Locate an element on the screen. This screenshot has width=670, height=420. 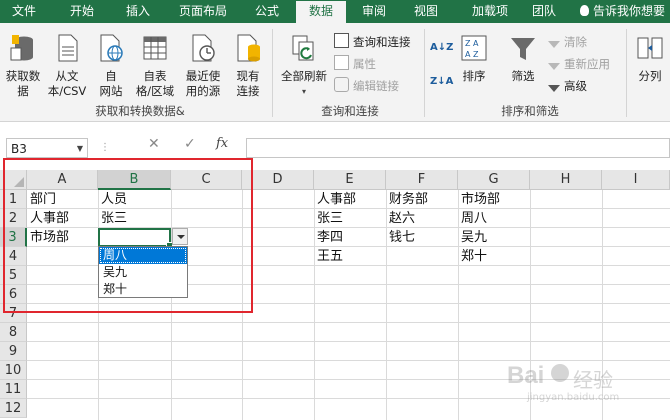
existing-connections-button: 现有 连接 is located at coordinates (248, 65).